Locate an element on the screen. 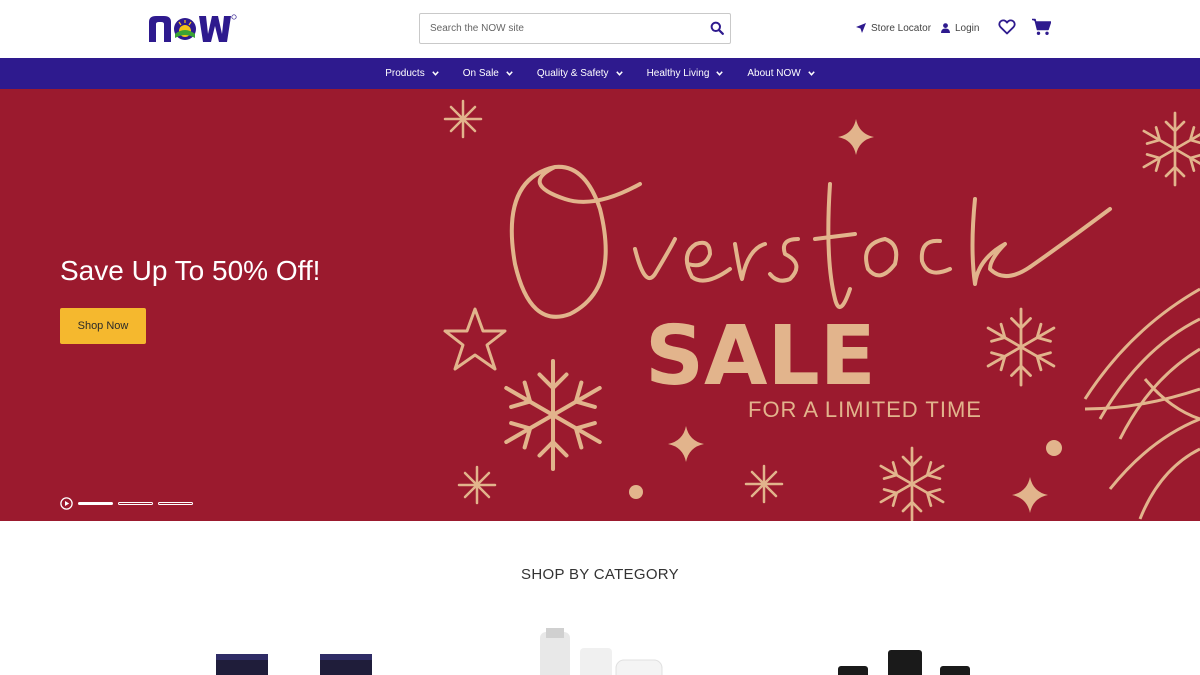 Image resolution: width=1200 pixels, height=675 pixels. now-logo is located at coordinates (193, 28).